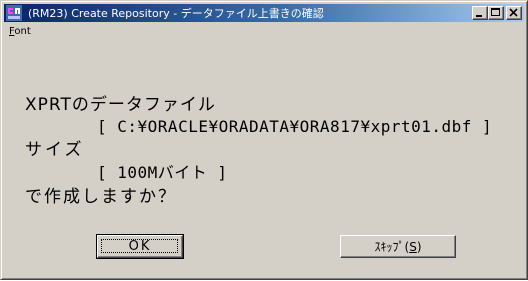  I want to click on message-file-path: [ C:¥ORACLE¥ORADATA¥ORA817¥xprt01.dbf ], so click(295, 126).